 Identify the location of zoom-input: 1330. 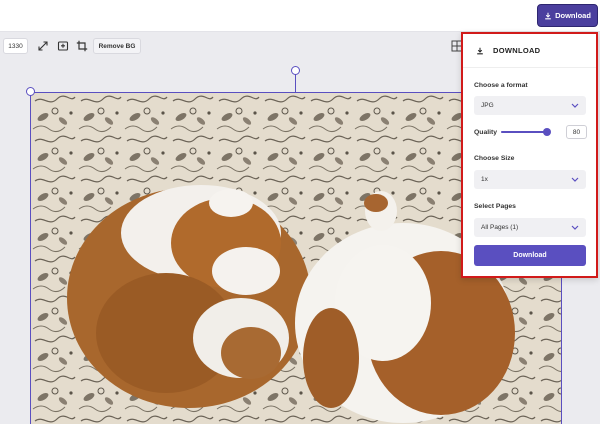
(15, 46).